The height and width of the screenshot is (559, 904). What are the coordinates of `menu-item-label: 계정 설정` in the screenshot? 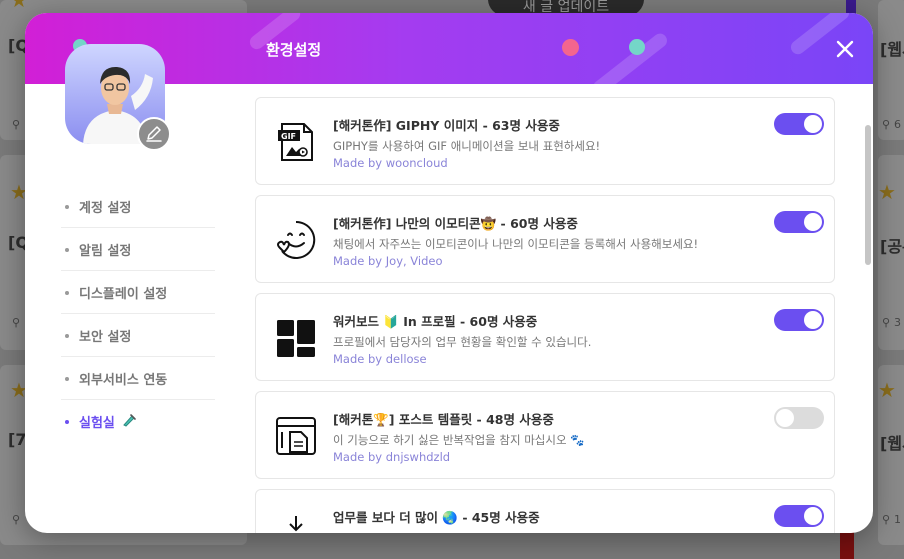 It's located at (105, 208).